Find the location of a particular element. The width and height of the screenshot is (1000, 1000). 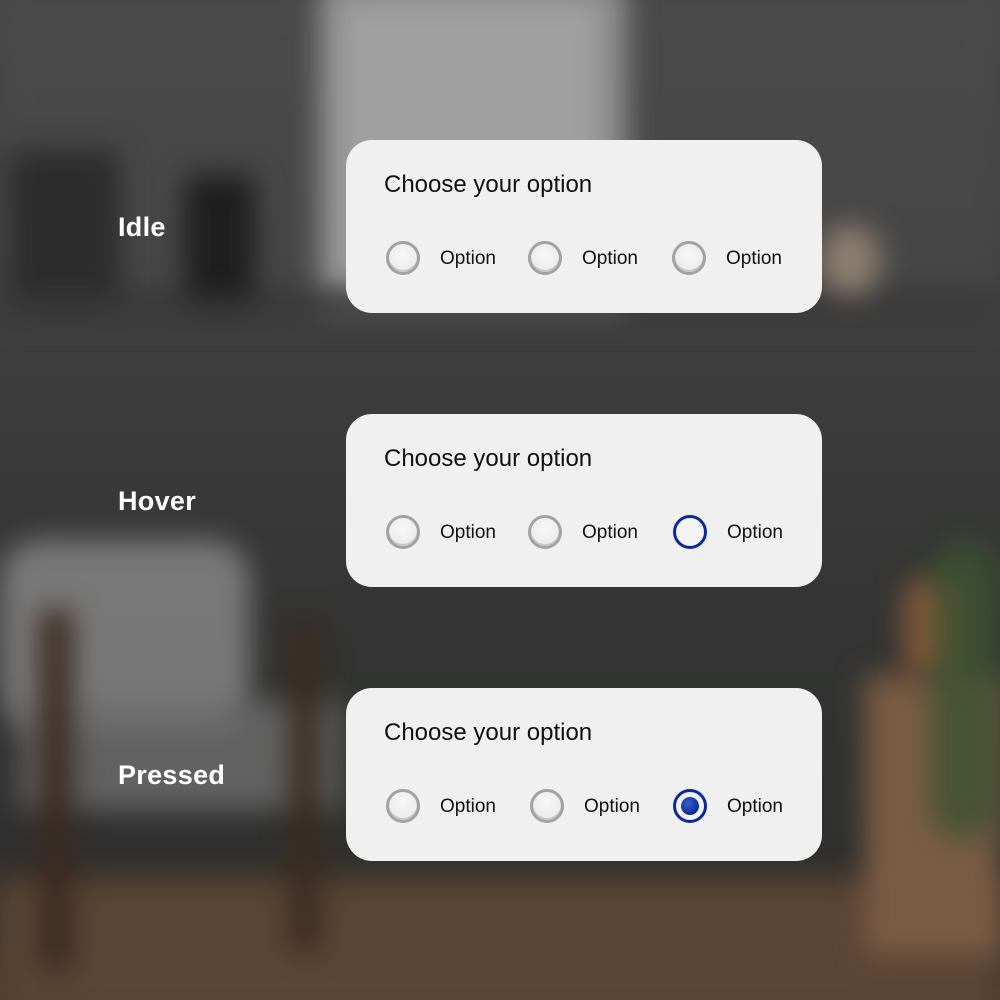

vase is located at coordinates (850, 260).